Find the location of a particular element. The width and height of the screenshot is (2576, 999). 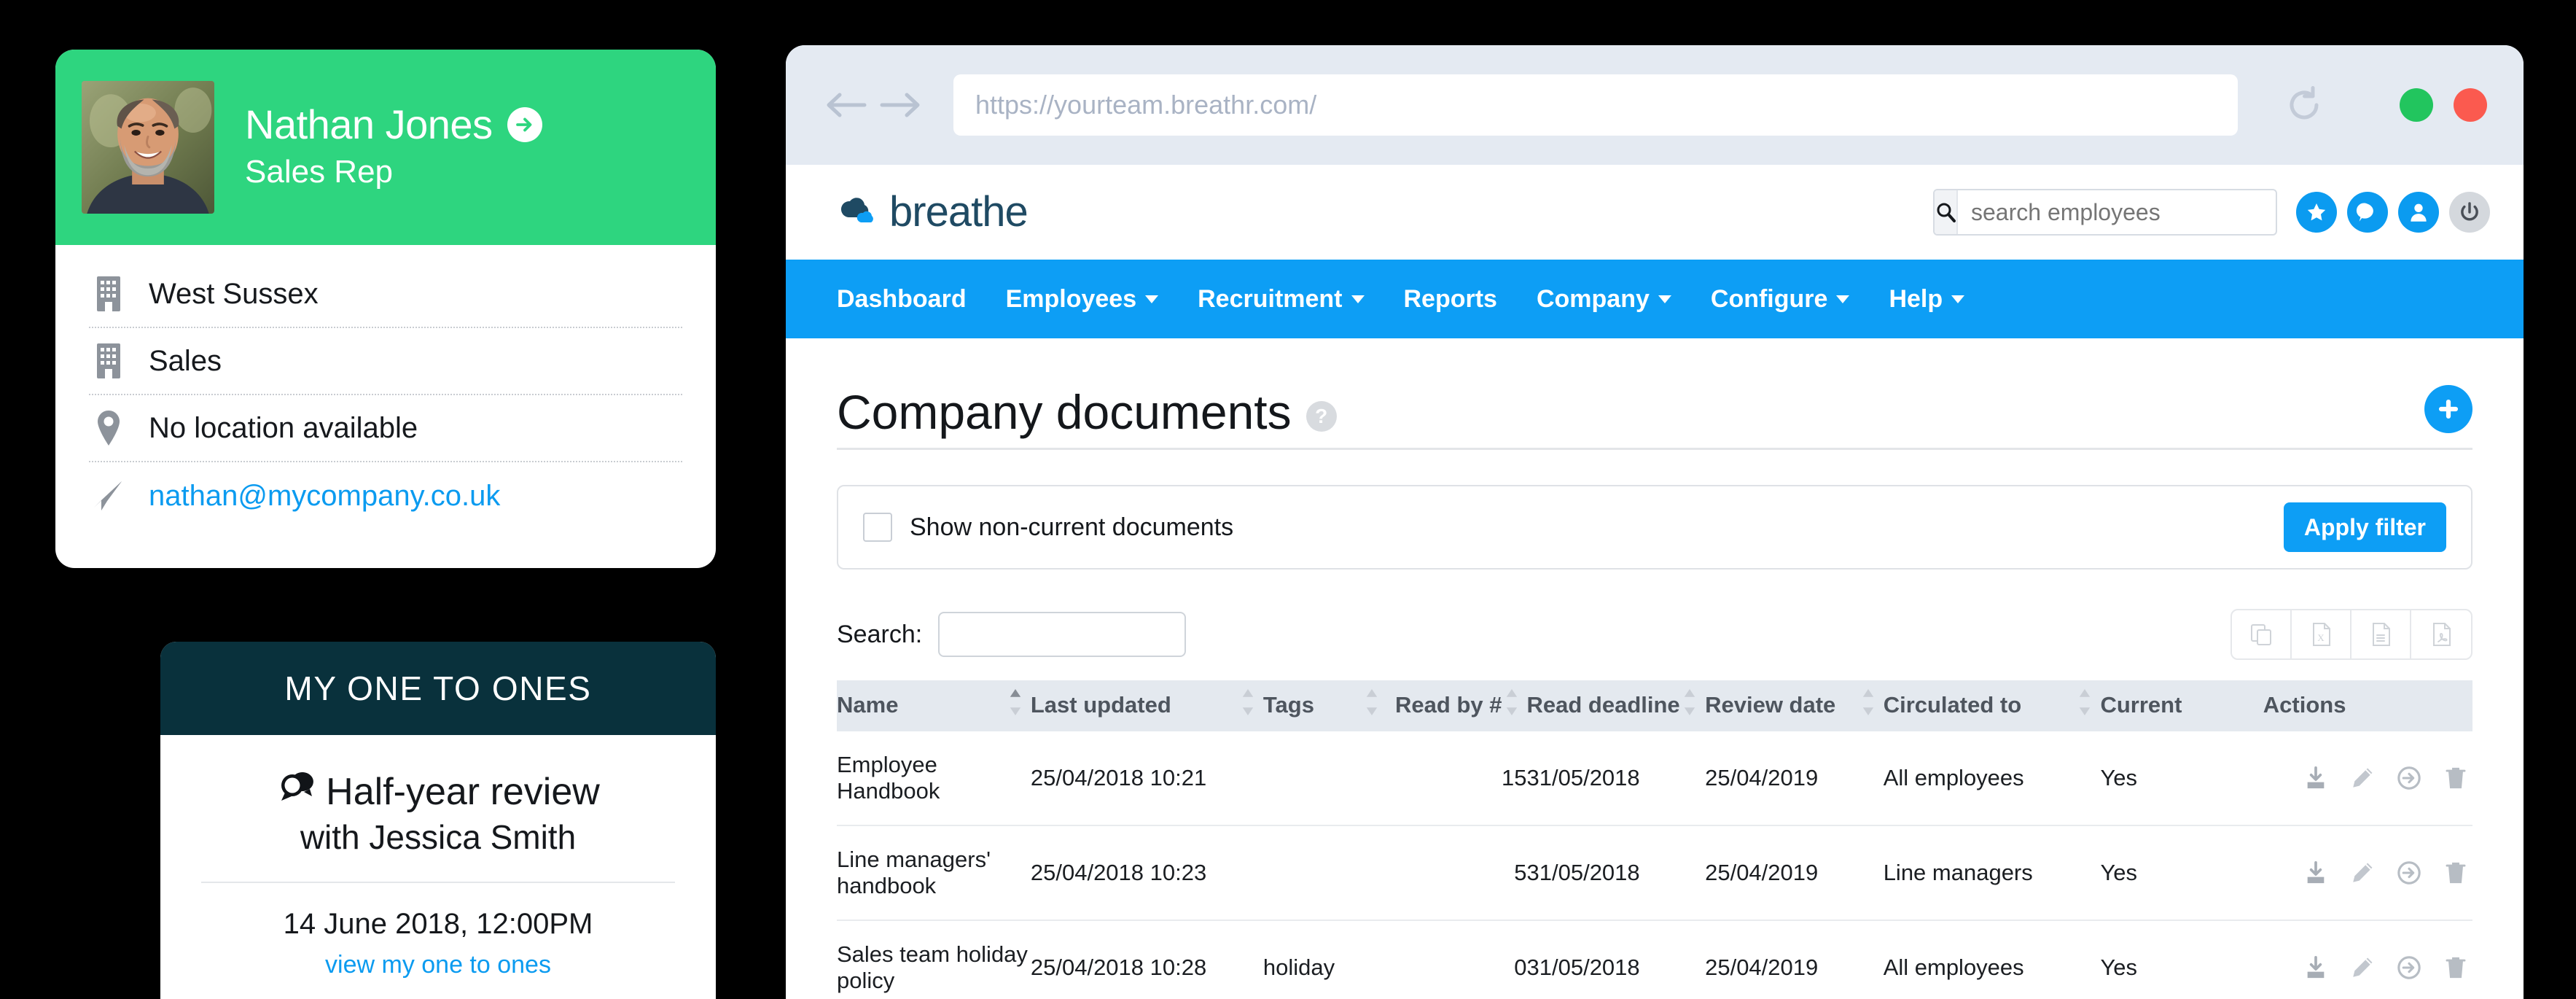

nav-item-company: Company is located at coordinates (1604, 299).